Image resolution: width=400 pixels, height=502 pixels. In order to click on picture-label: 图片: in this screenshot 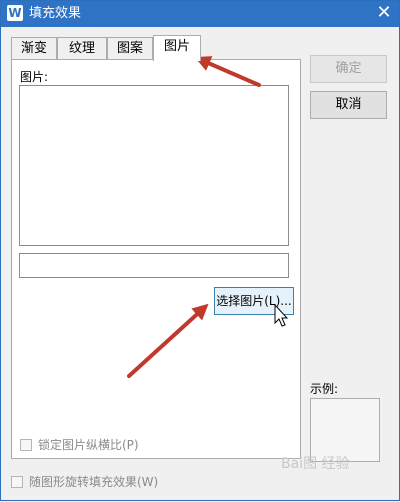, I will do `click(34, 77)`.